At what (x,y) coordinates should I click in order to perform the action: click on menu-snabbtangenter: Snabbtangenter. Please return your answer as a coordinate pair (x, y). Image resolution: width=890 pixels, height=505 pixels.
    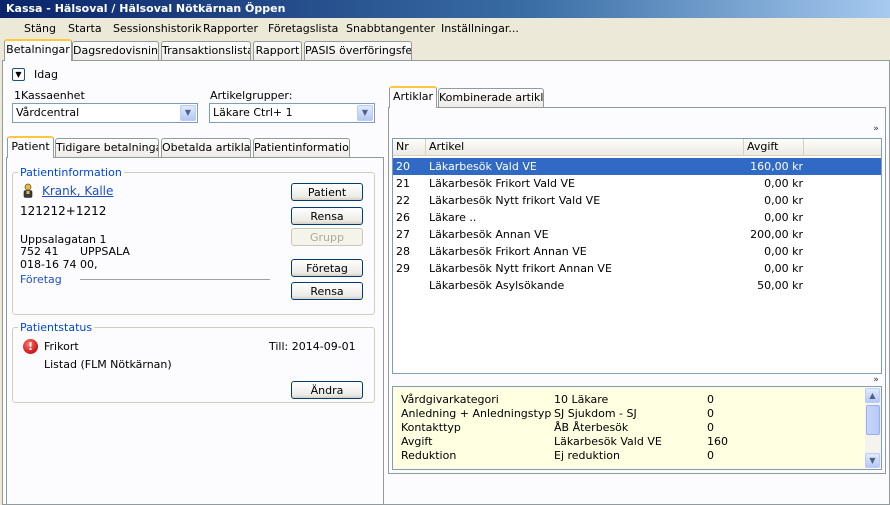
    Looking at the image, I should click on (390, 28).